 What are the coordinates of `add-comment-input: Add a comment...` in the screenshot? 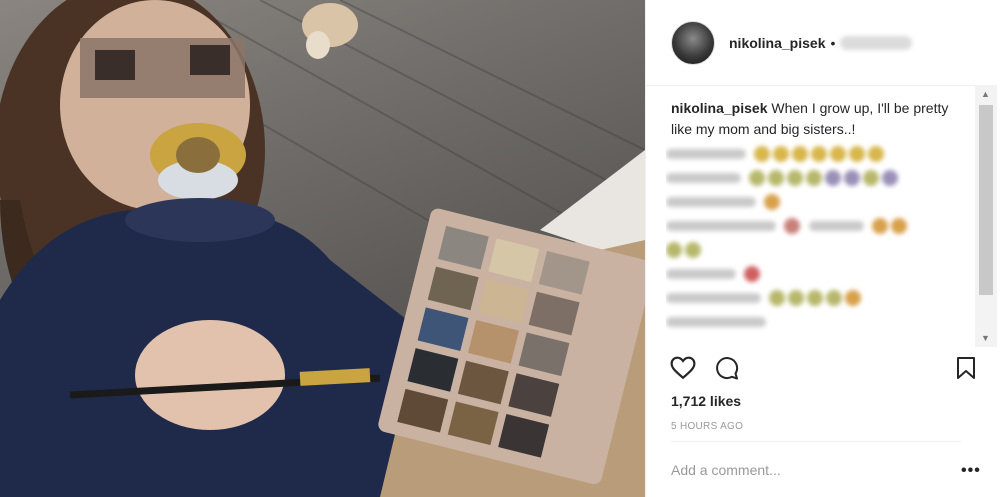 It's located at (726, 470).